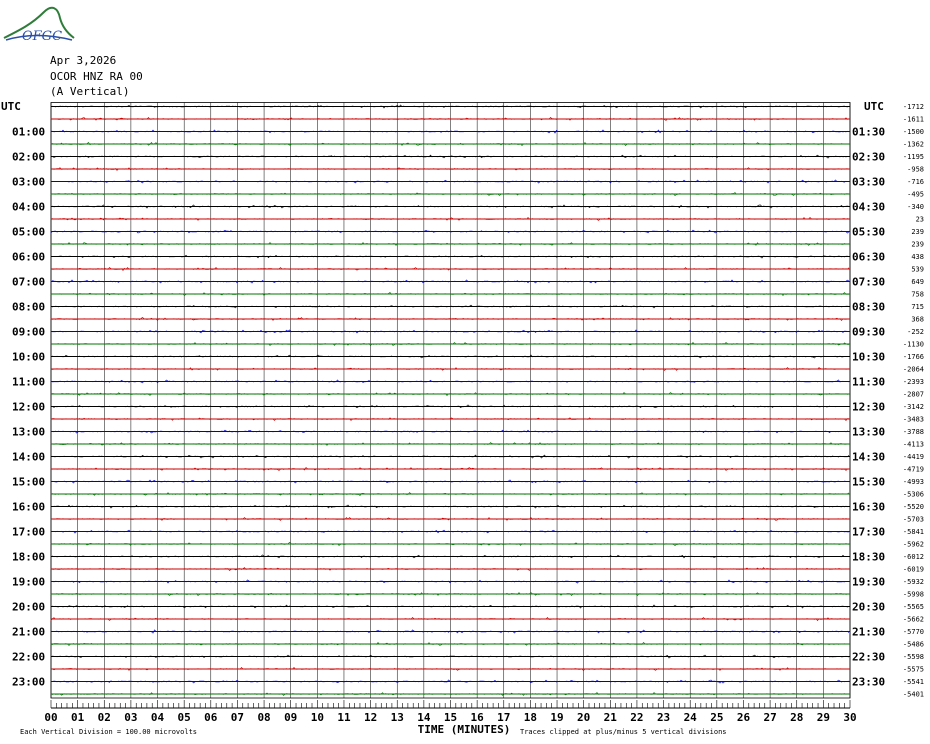 This screenshot has width=930, height=744. I want to click on left-time-label: 02:00, so click(28, 157).